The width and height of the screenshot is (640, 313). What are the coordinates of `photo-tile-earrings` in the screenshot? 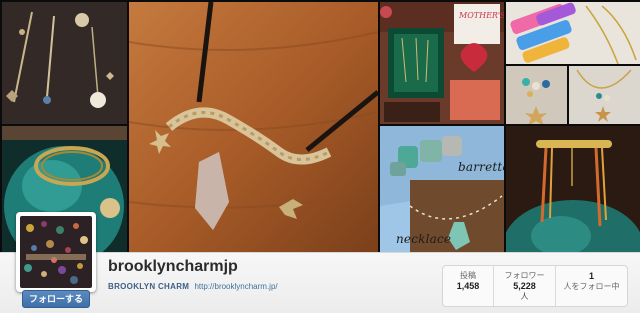 It's located at (64, 63).